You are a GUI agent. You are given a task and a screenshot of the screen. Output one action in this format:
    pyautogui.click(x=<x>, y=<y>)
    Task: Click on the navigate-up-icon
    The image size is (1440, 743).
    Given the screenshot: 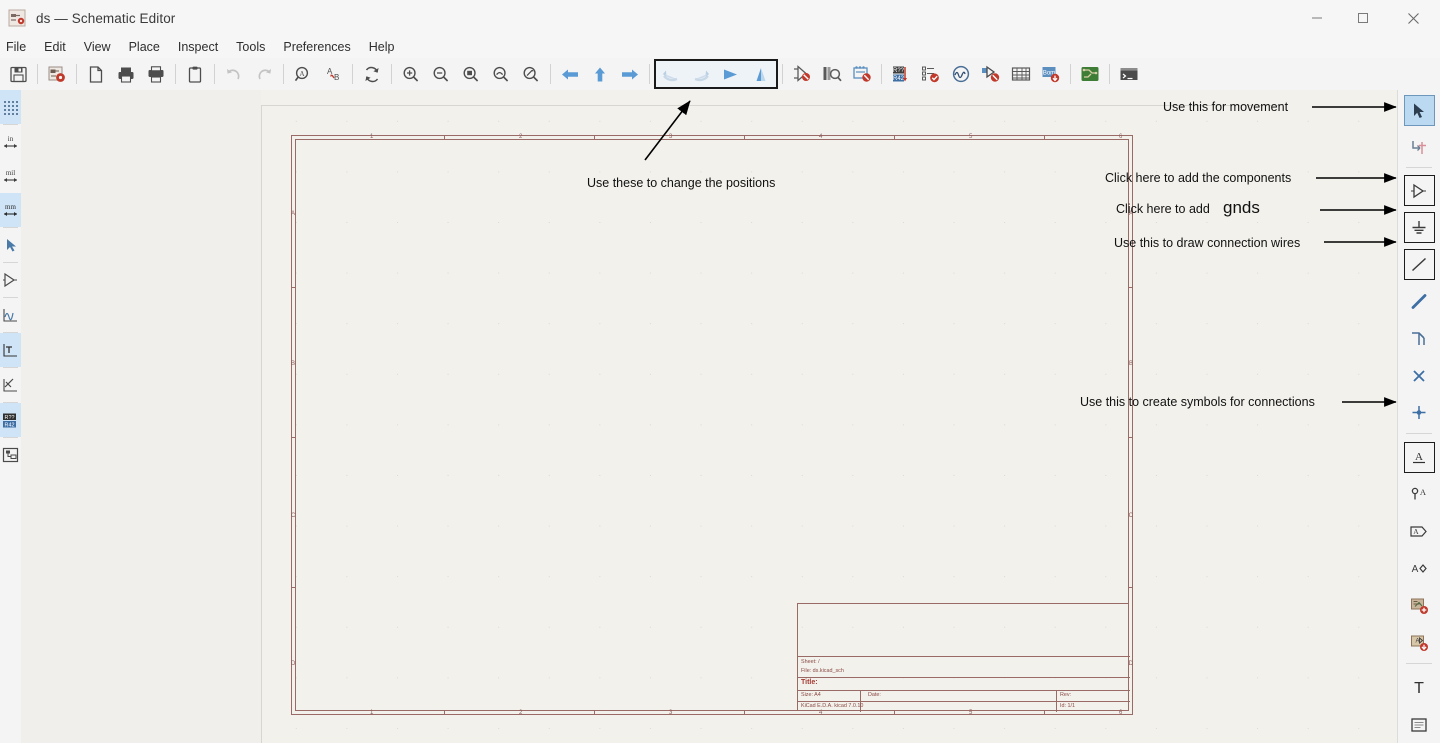 What is the action you would take?
    pyautogui.click(x=600, y=74)
    